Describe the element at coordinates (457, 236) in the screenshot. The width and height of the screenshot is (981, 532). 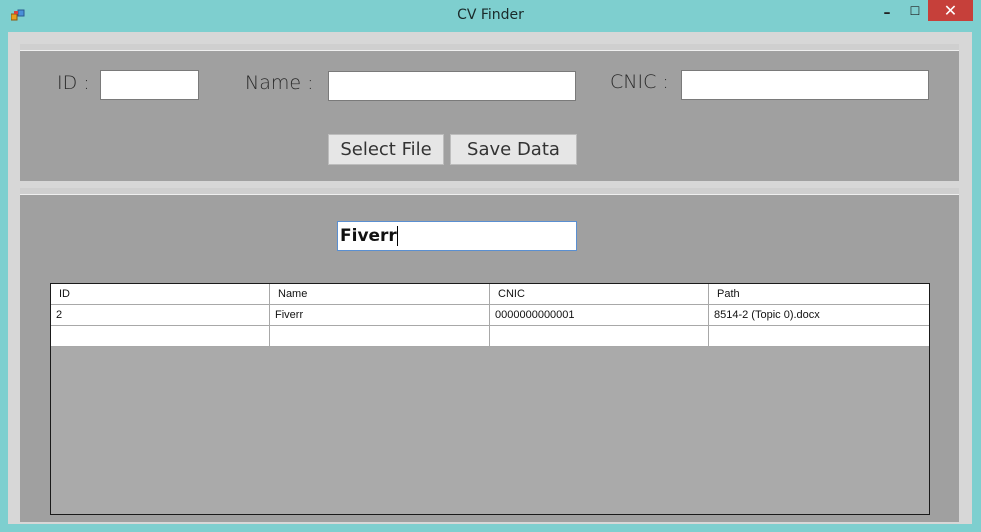
I see `search-input: Fiverr` at that location.